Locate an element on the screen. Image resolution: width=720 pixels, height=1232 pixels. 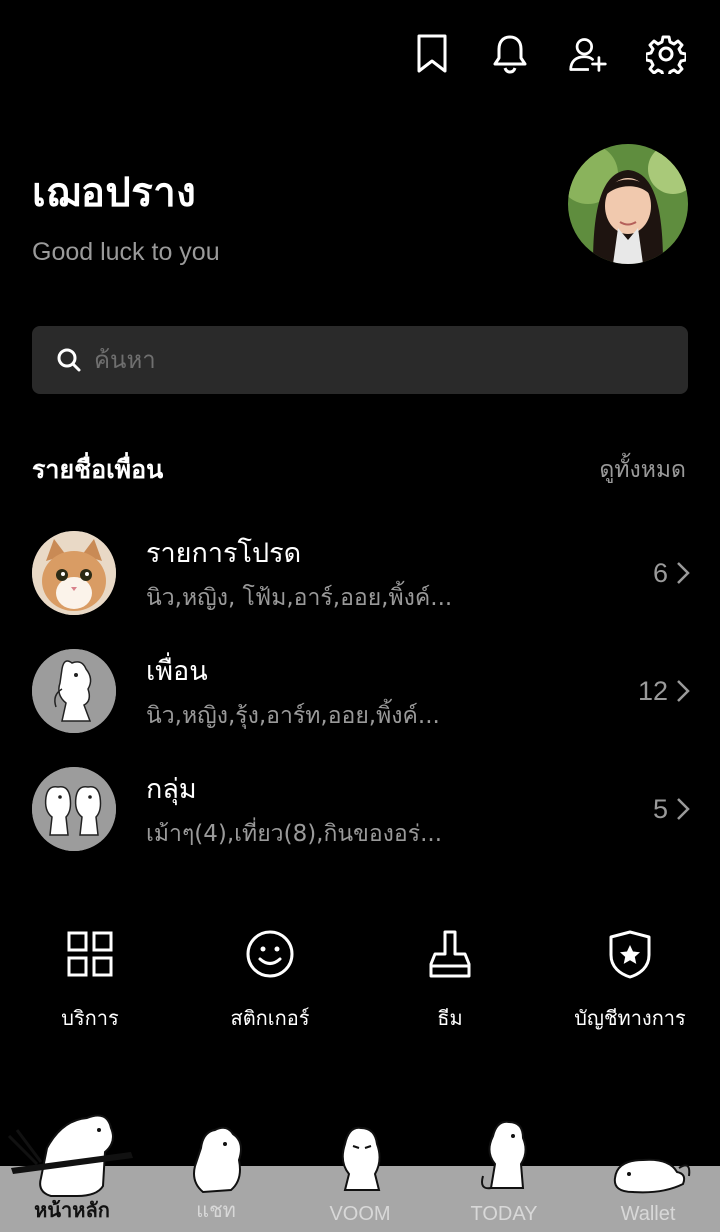
grid-icon is located at coordinates (90, 954).